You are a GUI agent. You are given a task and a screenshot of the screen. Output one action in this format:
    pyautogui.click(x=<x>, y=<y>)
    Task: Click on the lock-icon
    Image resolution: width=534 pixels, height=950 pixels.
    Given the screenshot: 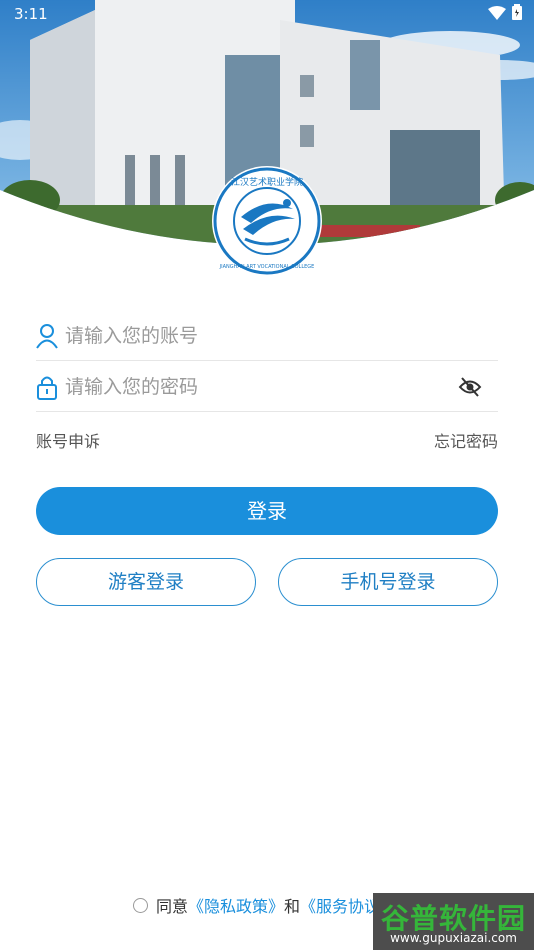 What is the action you would take?
    pyautogui.click(x=47, y=387)
    